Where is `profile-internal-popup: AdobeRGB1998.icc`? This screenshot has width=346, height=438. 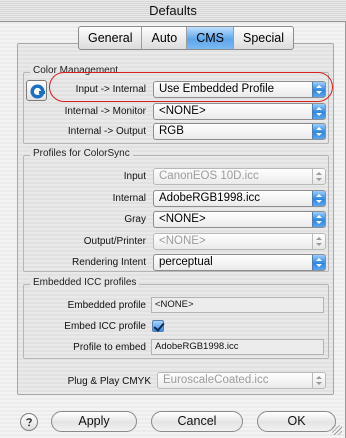 profile-internal-popup: AdobeRGB1998.icc is located at coordinates (239, 198).